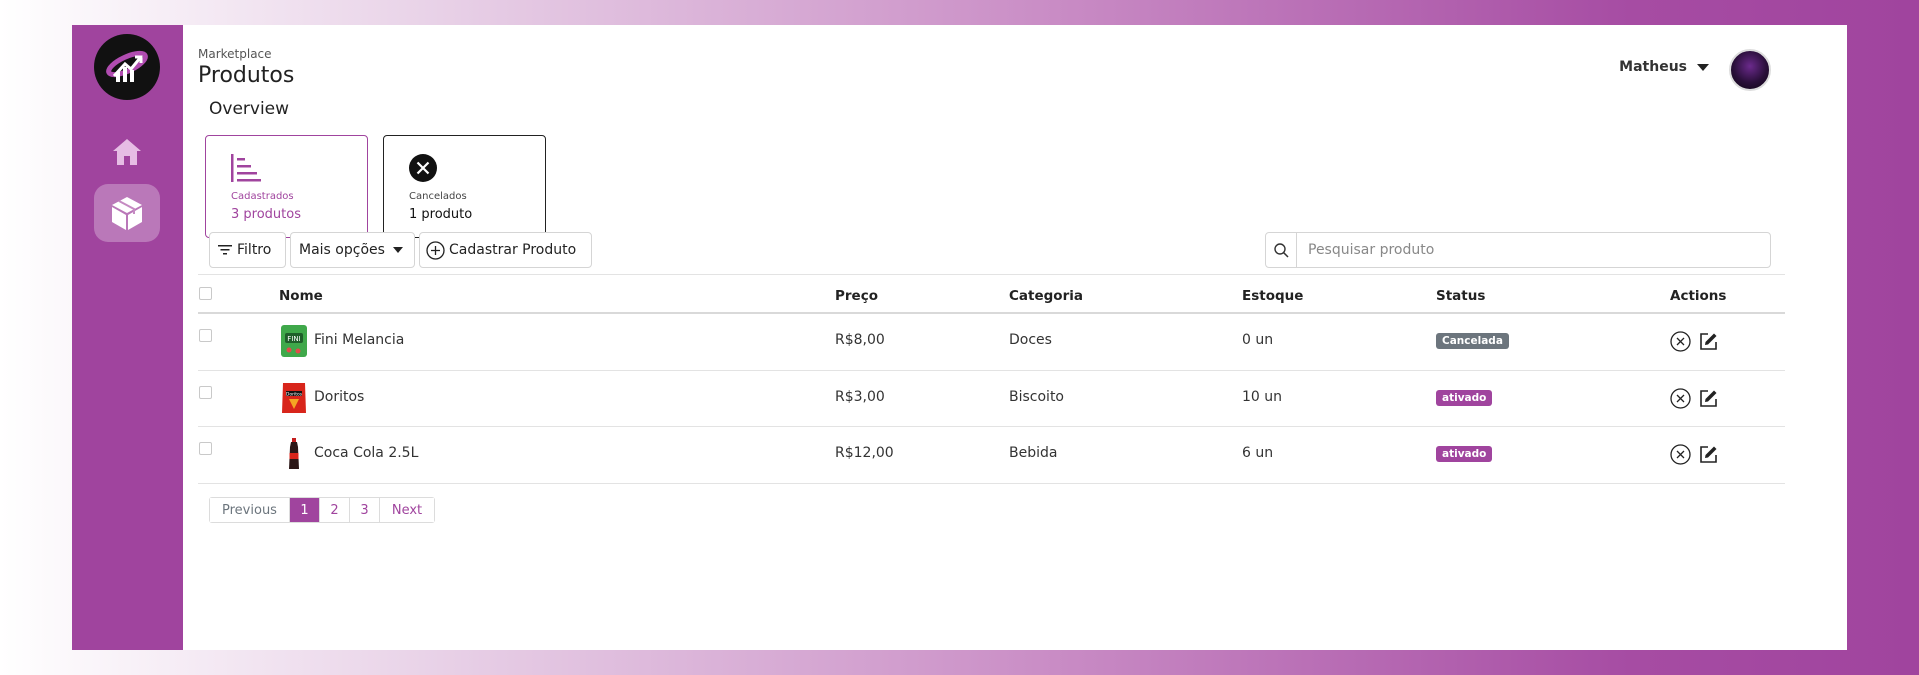 The width and height of the screenshot is (1919, 675). I want to click on column-header-actions: Actions, so click(1698, 296).